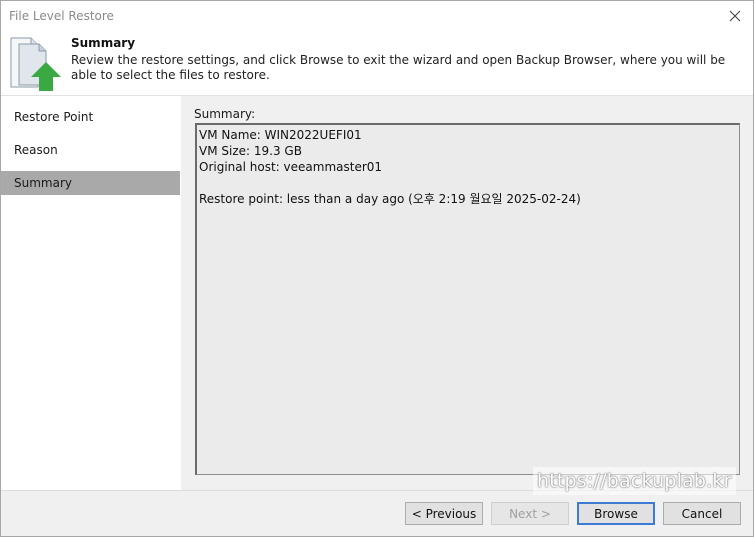 The height and width of the screenshot is (537, 754). What do you see at coordinates (530, 513) in the screenshot?
I see `next-button: Next >` at bounding box center [530, 513].